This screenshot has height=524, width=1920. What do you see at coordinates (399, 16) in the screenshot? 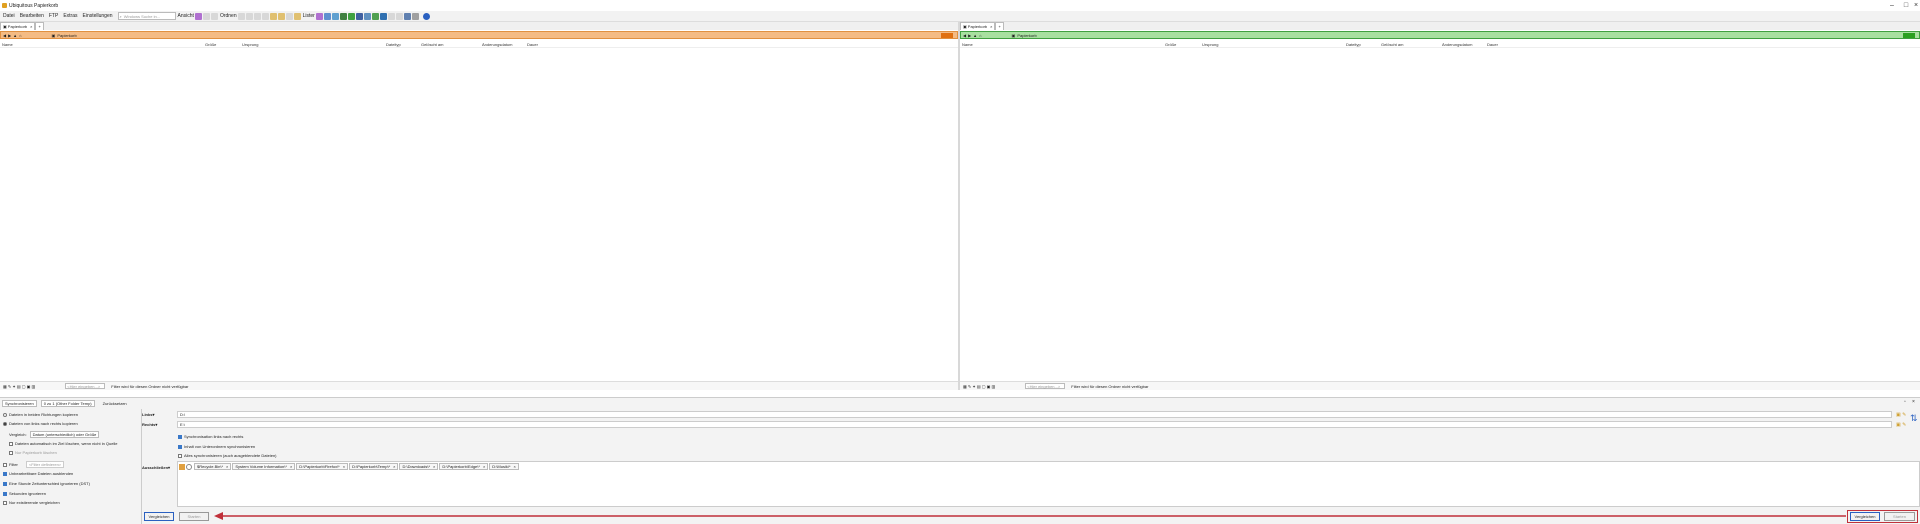
I see `select-icon` at bounding box center [399, 16].